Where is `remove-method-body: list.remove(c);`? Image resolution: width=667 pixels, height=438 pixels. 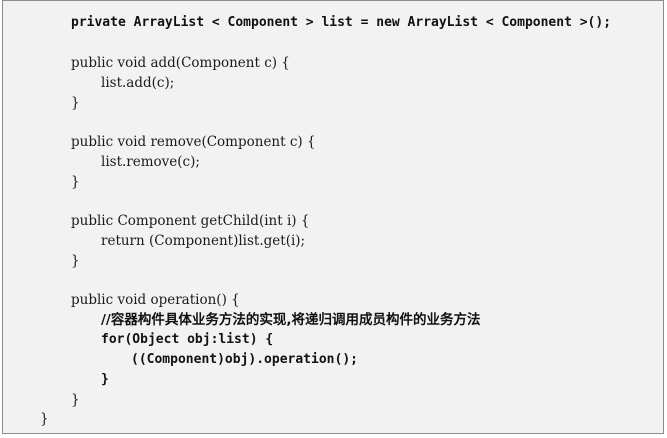
remove-method-body: list.remove(c); is located at coordinates (150, 162).